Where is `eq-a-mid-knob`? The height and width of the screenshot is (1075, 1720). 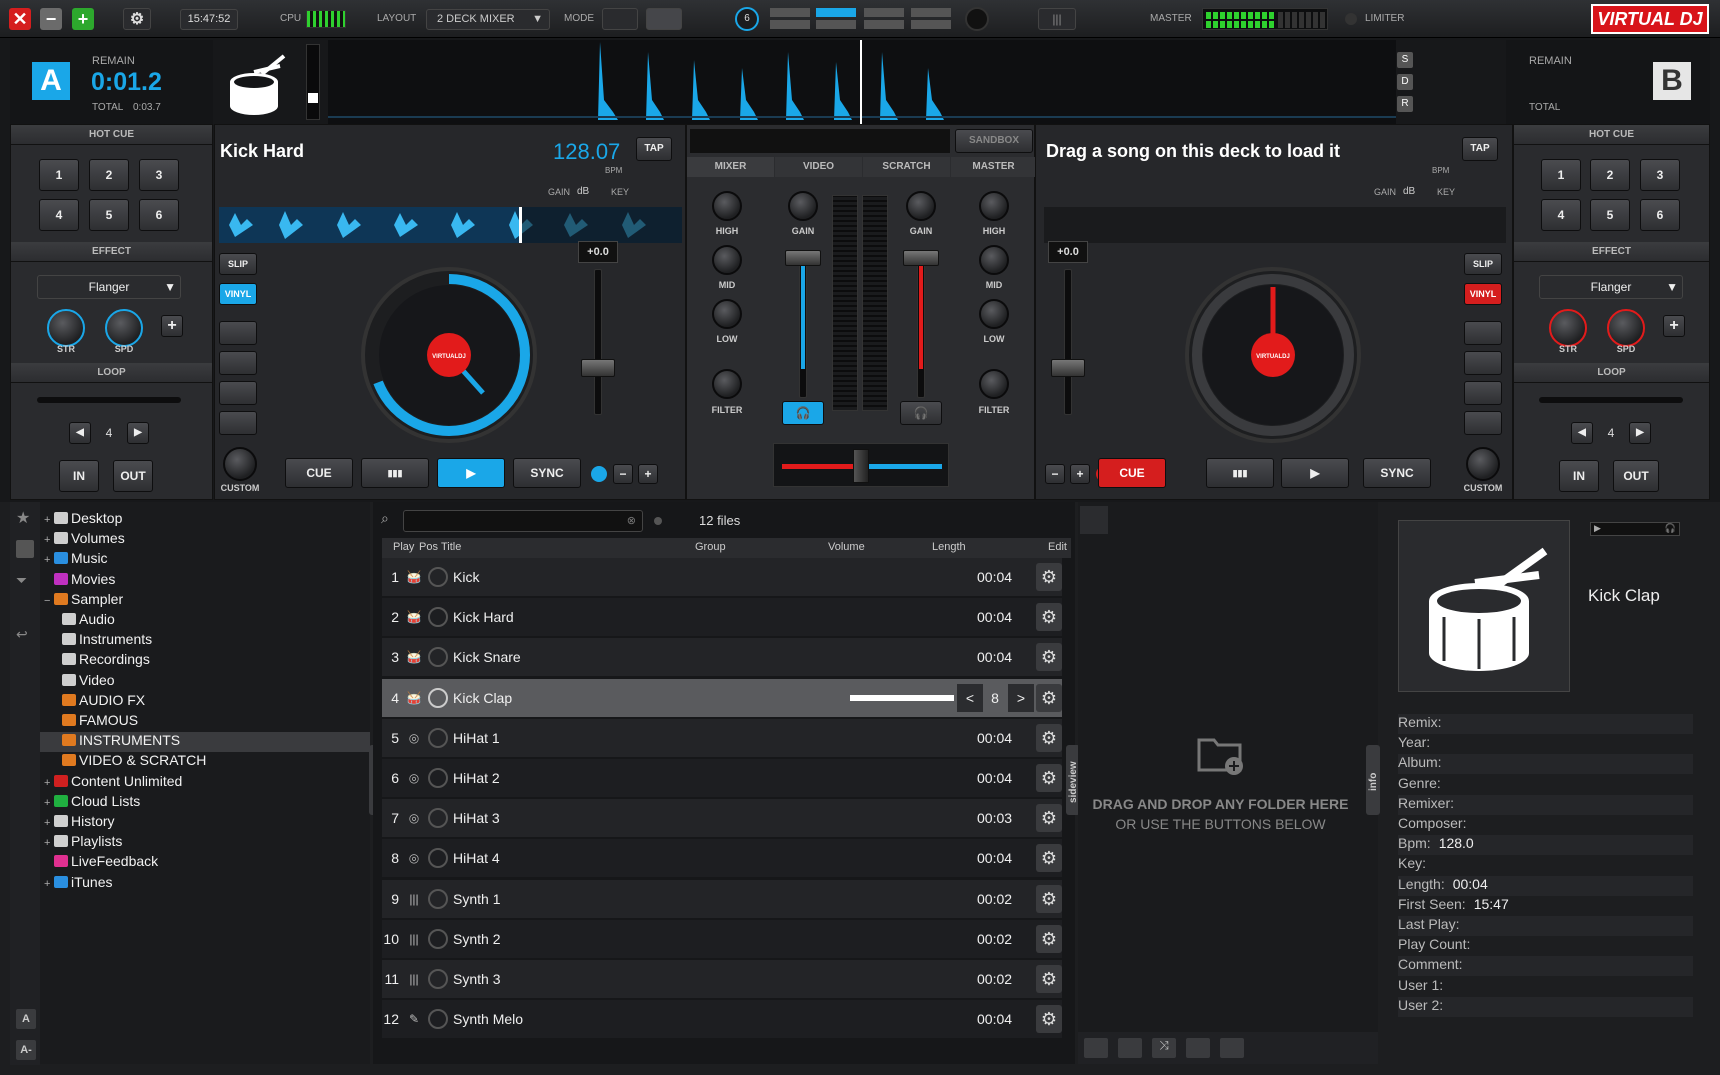 eq-a-mid-knob is located at coordinates (727, 260).